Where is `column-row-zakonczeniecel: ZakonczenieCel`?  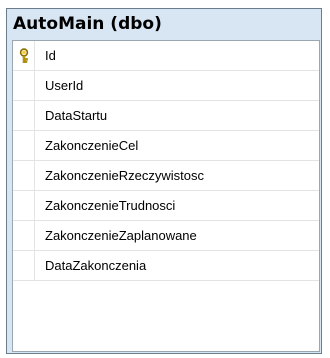
column-row-zakonczeniecel: ZakonczenieCel is located at coordinates (166, 146).